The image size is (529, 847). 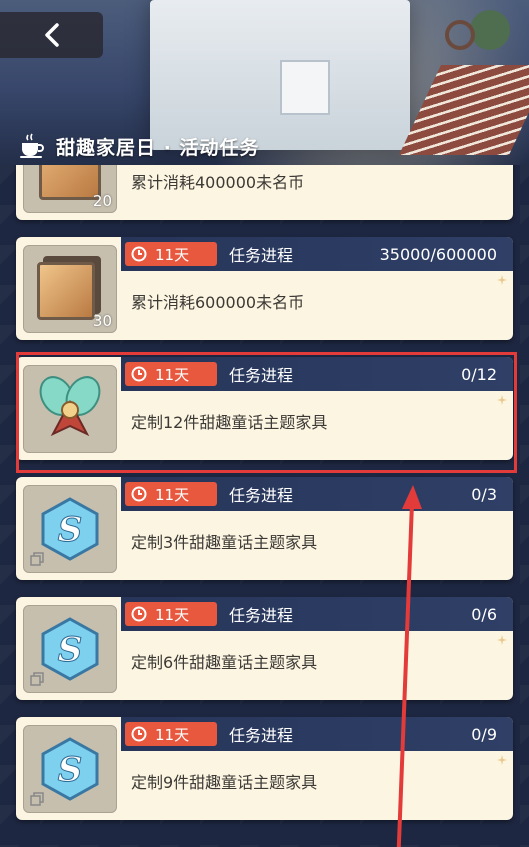 What do you see at coordinates (70, 289) in the screenshot?
I see `wood-panel-icon: 30` at bounding box center [70, 289].